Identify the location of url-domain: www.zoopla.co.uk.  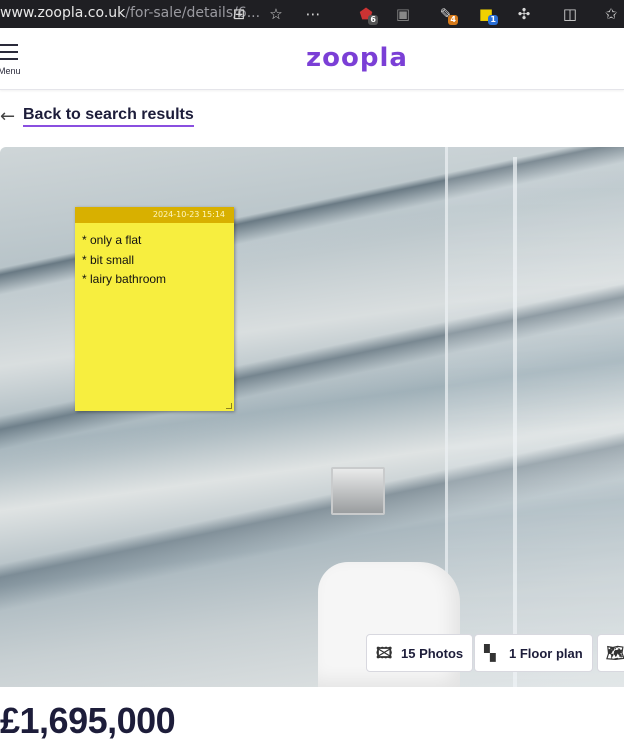
(63, 13).